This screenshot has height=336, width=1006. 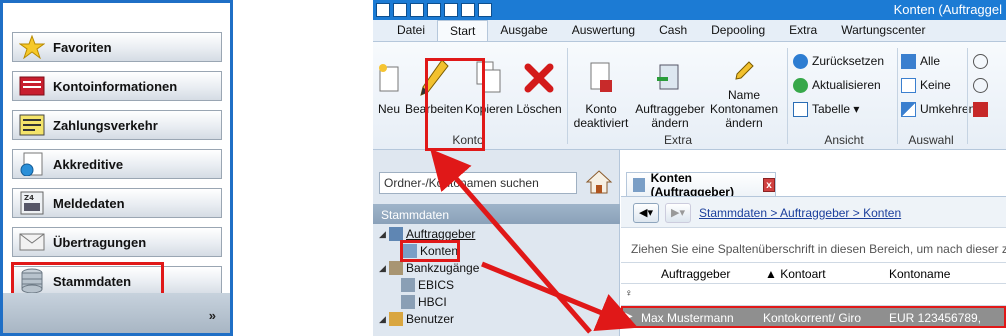 I want to click on change-client-label-2: ändern, so click(x=670, y=123).